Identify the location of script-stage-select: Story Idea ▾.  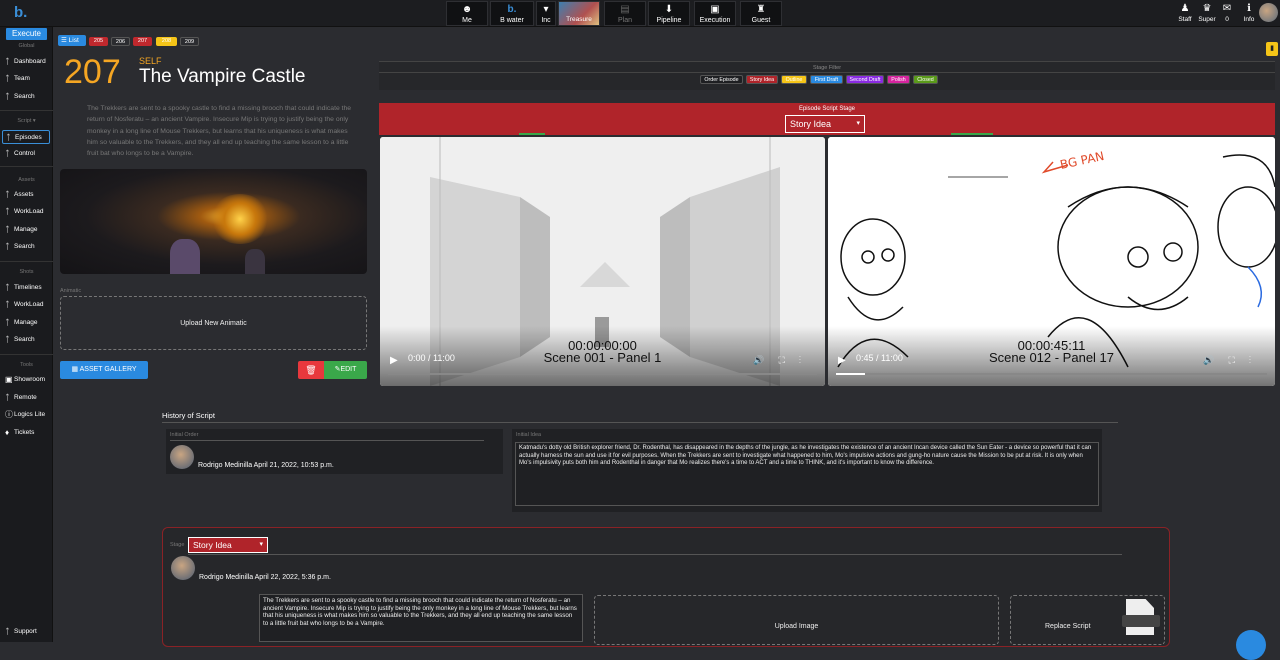
(825, 124).